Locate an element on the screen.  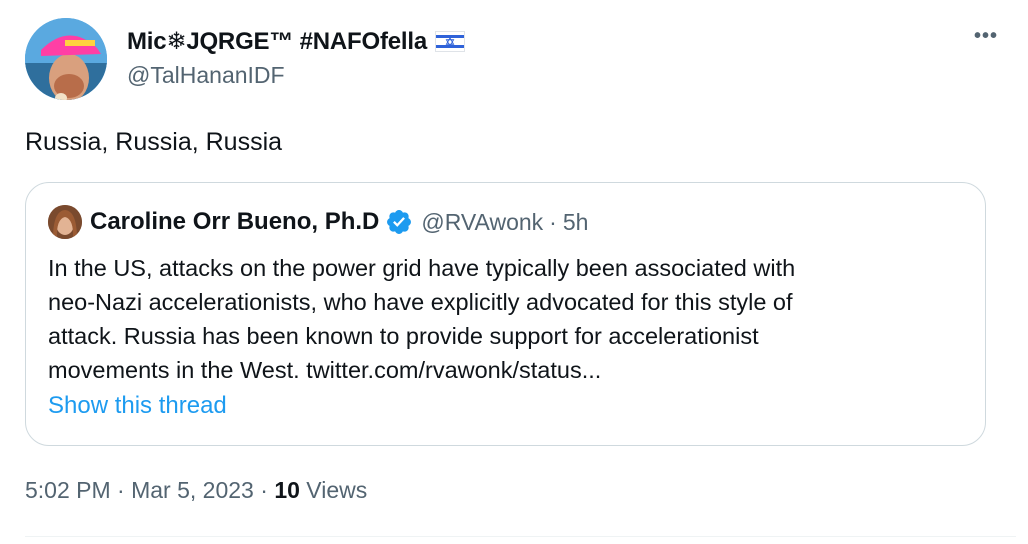
tweet-meta: 5:02 PM · Mar 5, 2023 · 10 Views is located at coordinates (196, 490).